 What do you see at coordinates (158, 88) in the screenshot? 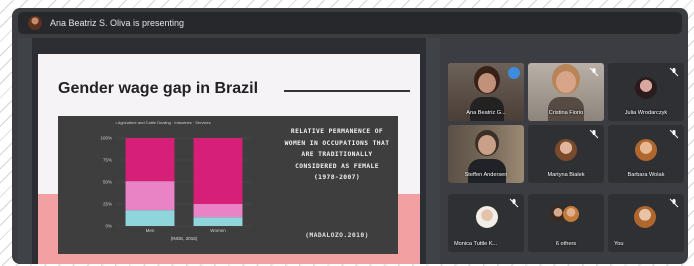
I see `slide-title: Gender wage gap in Brazil` at bounding box center [158, 88].